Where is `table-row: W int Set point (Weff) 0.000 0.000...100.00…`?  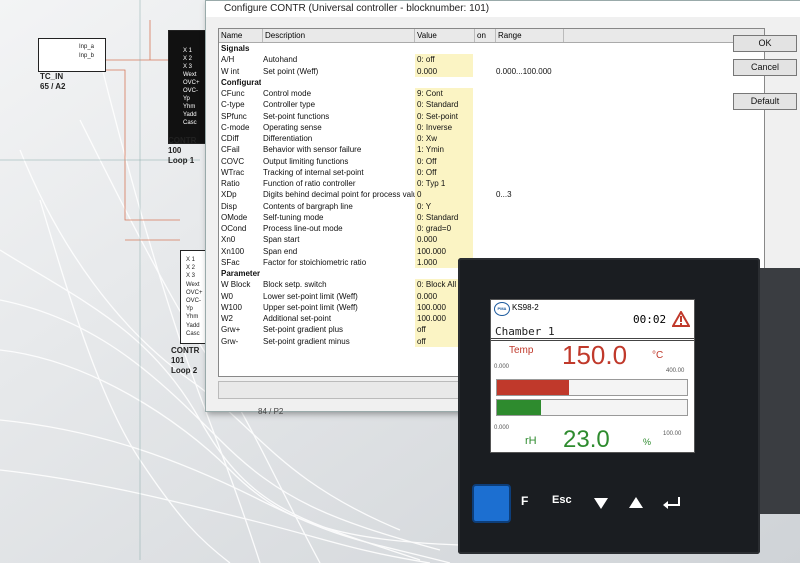
table-row: W int Set point (Weff) 0.000 0.000...100.00… is located at coordinates (491, 71).